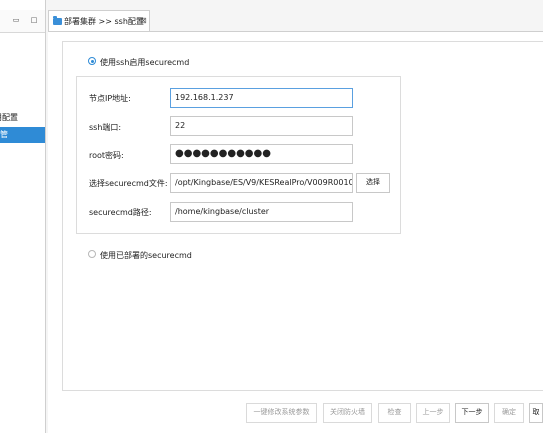 The height and width of the screenshot is (433, 543). Describe the element at coordinates (146, 255) in the screenshot. I see `use-deployed-label: 使用已部署的securecmd` at that location.